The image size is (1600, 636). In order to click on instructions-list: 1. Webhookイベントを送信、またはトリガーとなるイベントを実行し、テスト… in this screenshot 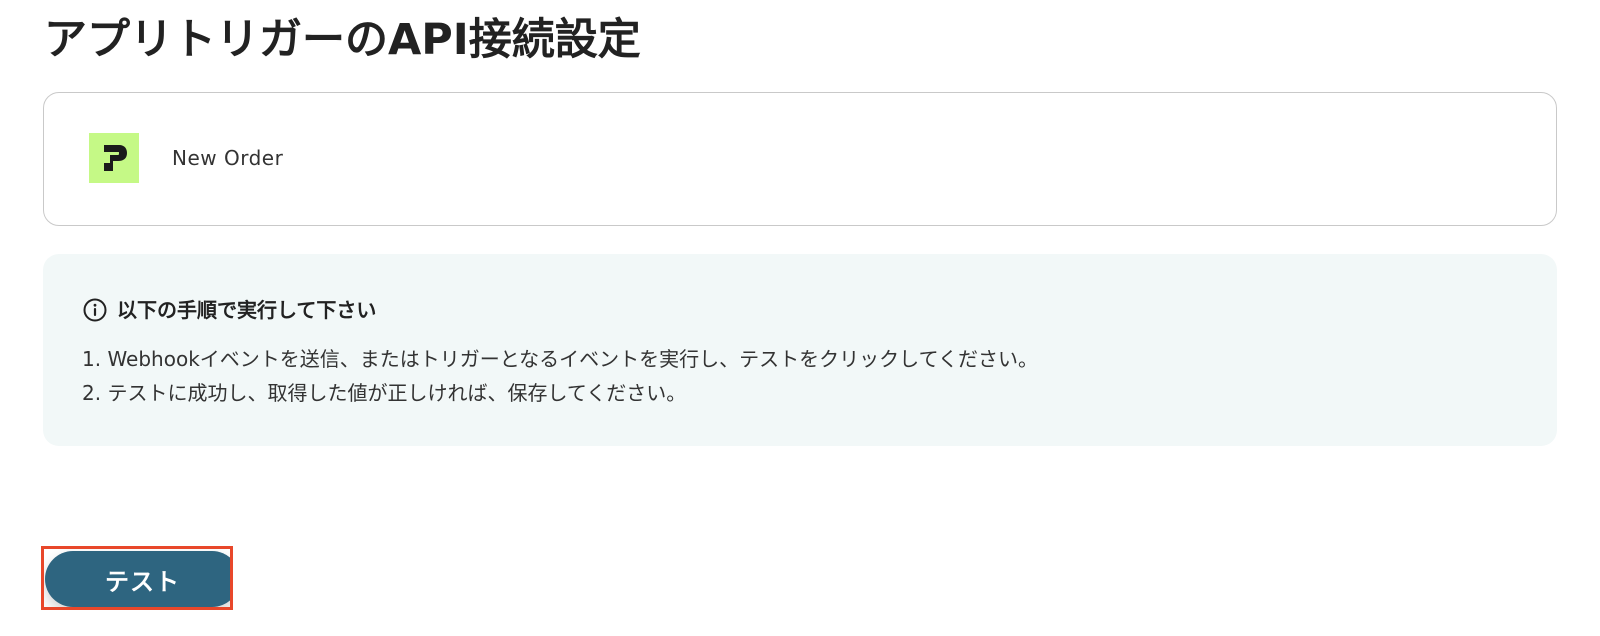, I will do `click(560, 376)`.